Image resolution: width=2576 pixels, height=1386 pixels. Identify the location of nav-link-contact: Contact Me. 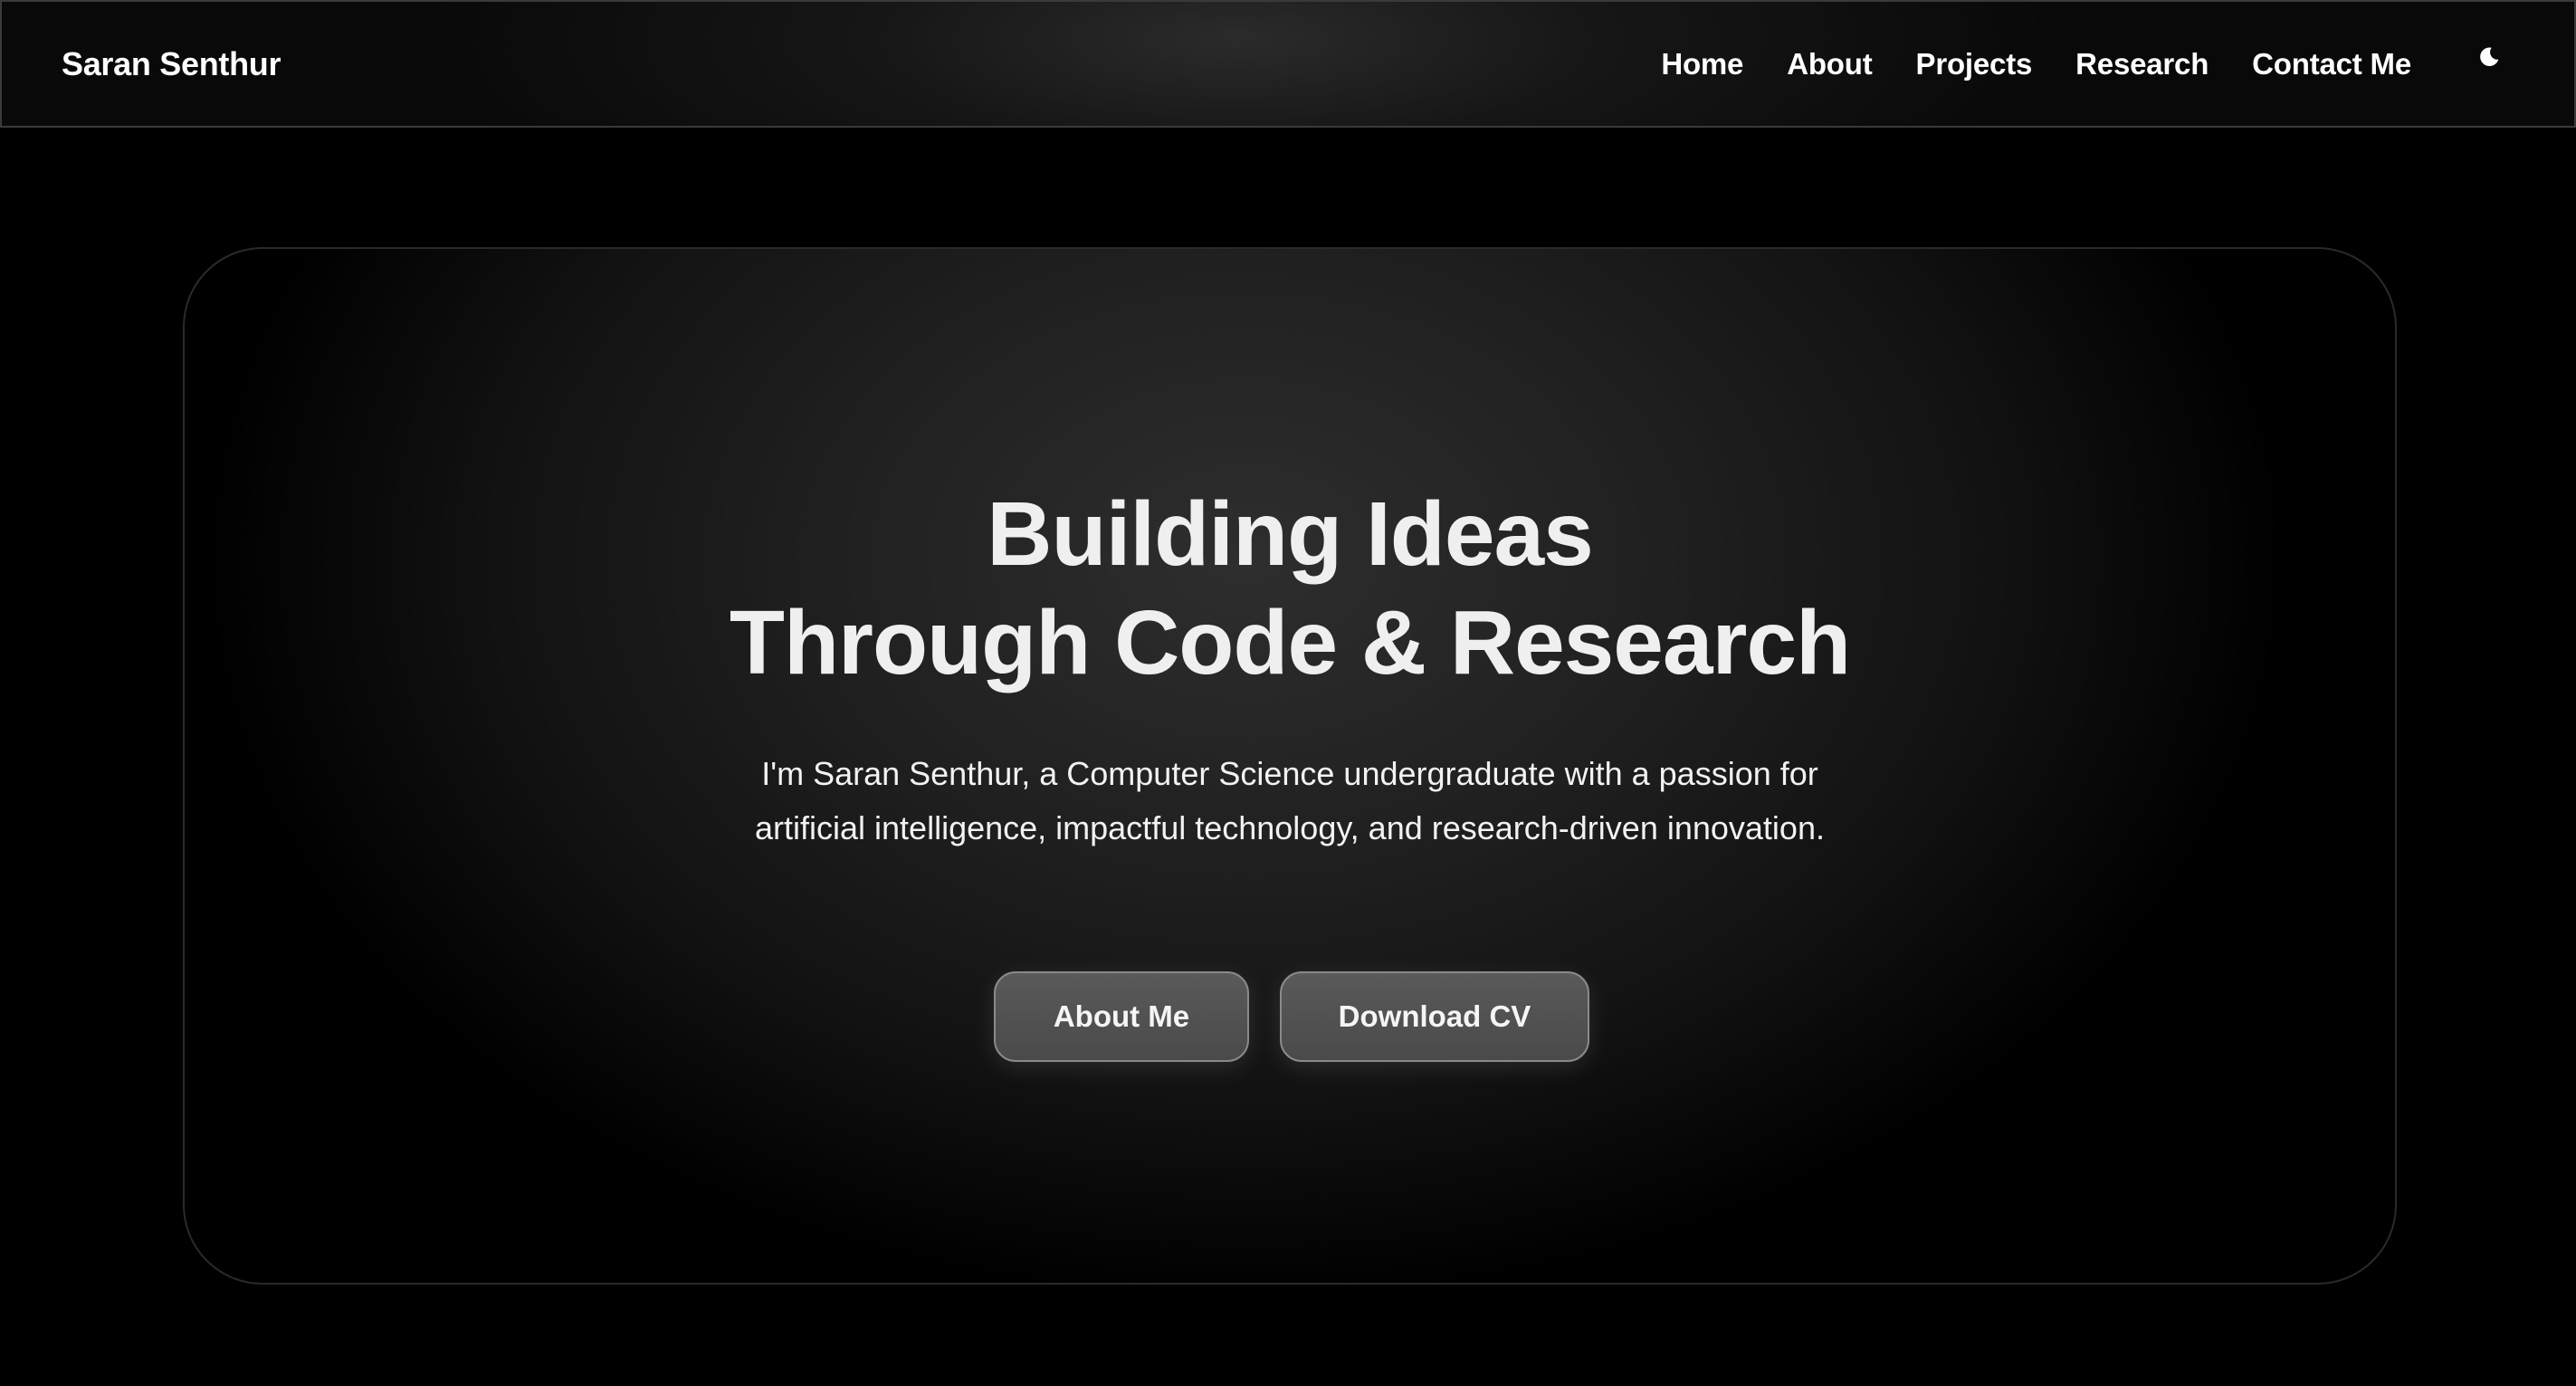
(2331, 64).